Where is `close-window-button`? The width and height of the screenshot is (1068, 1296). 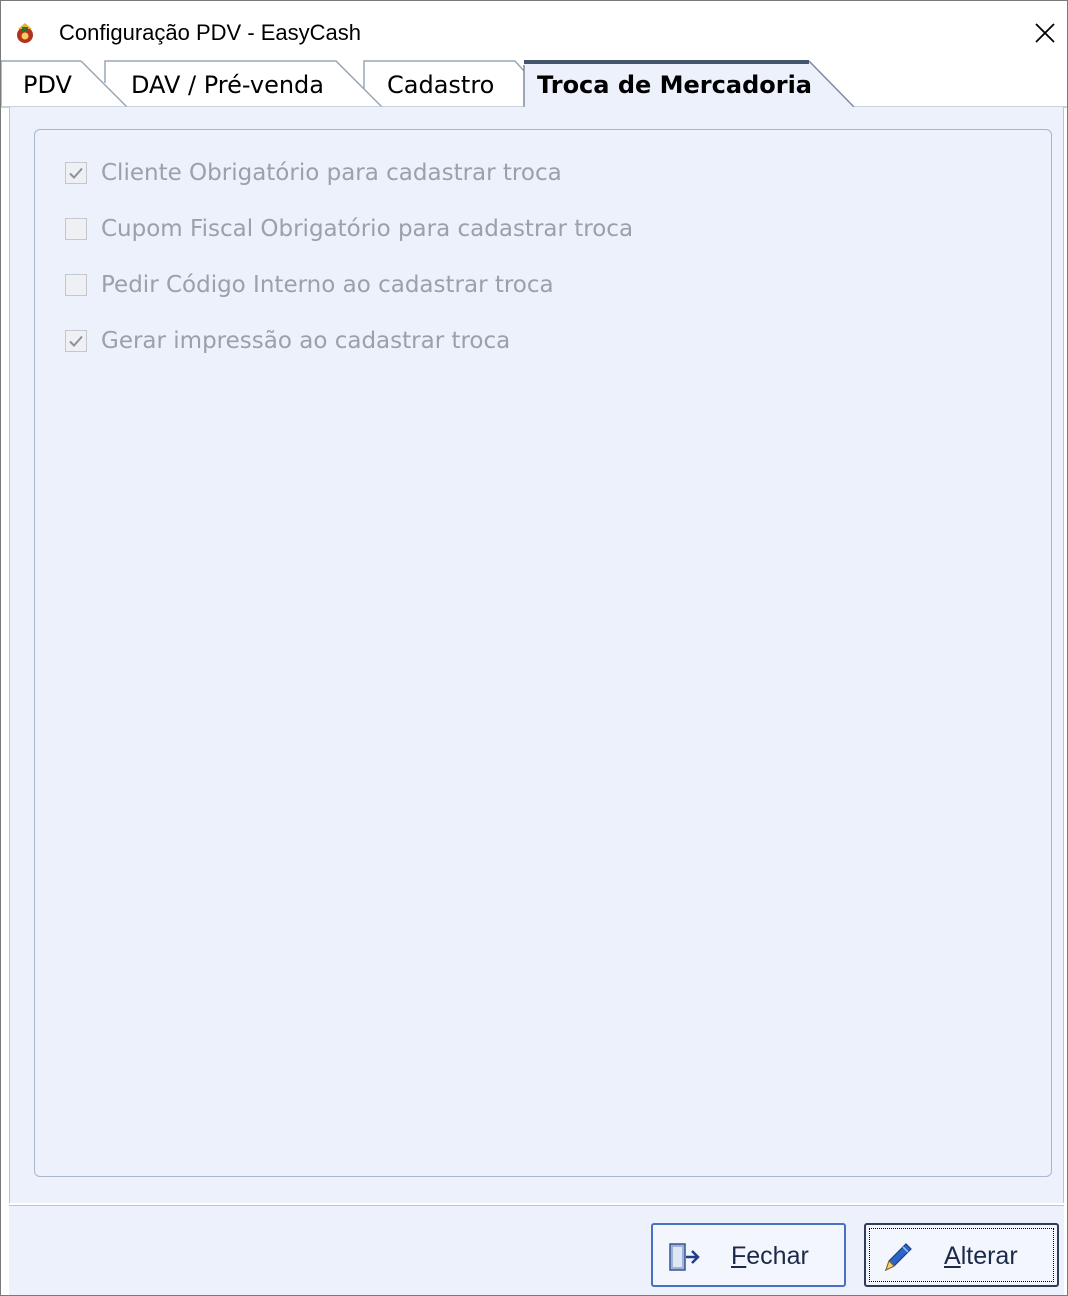
close-window-button is located at coordinates (1045, 33).